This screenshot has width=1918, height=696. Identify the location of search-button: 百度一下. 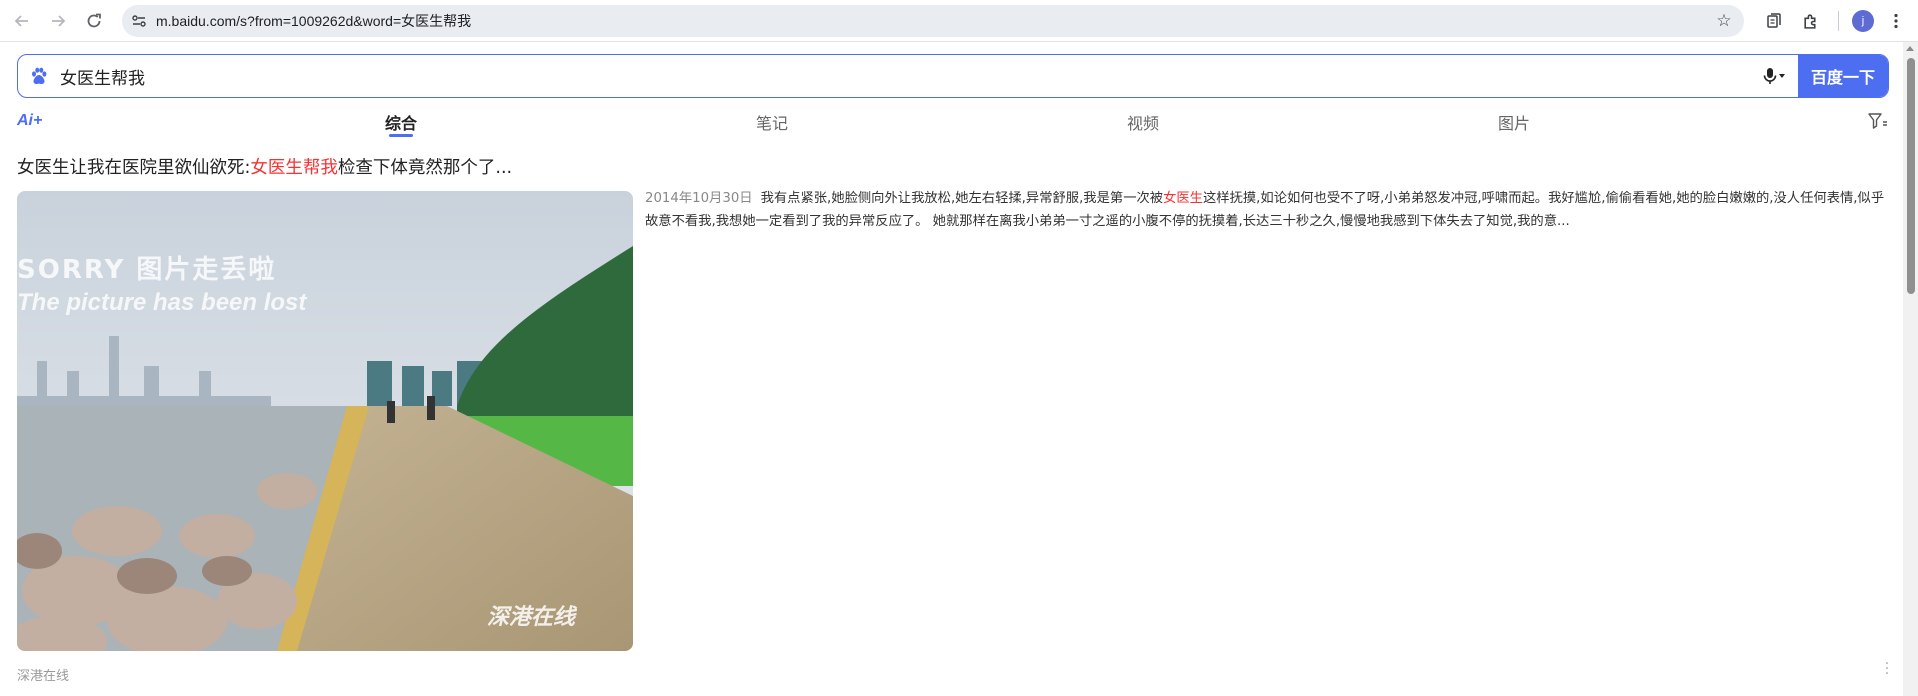
(1843, 76).